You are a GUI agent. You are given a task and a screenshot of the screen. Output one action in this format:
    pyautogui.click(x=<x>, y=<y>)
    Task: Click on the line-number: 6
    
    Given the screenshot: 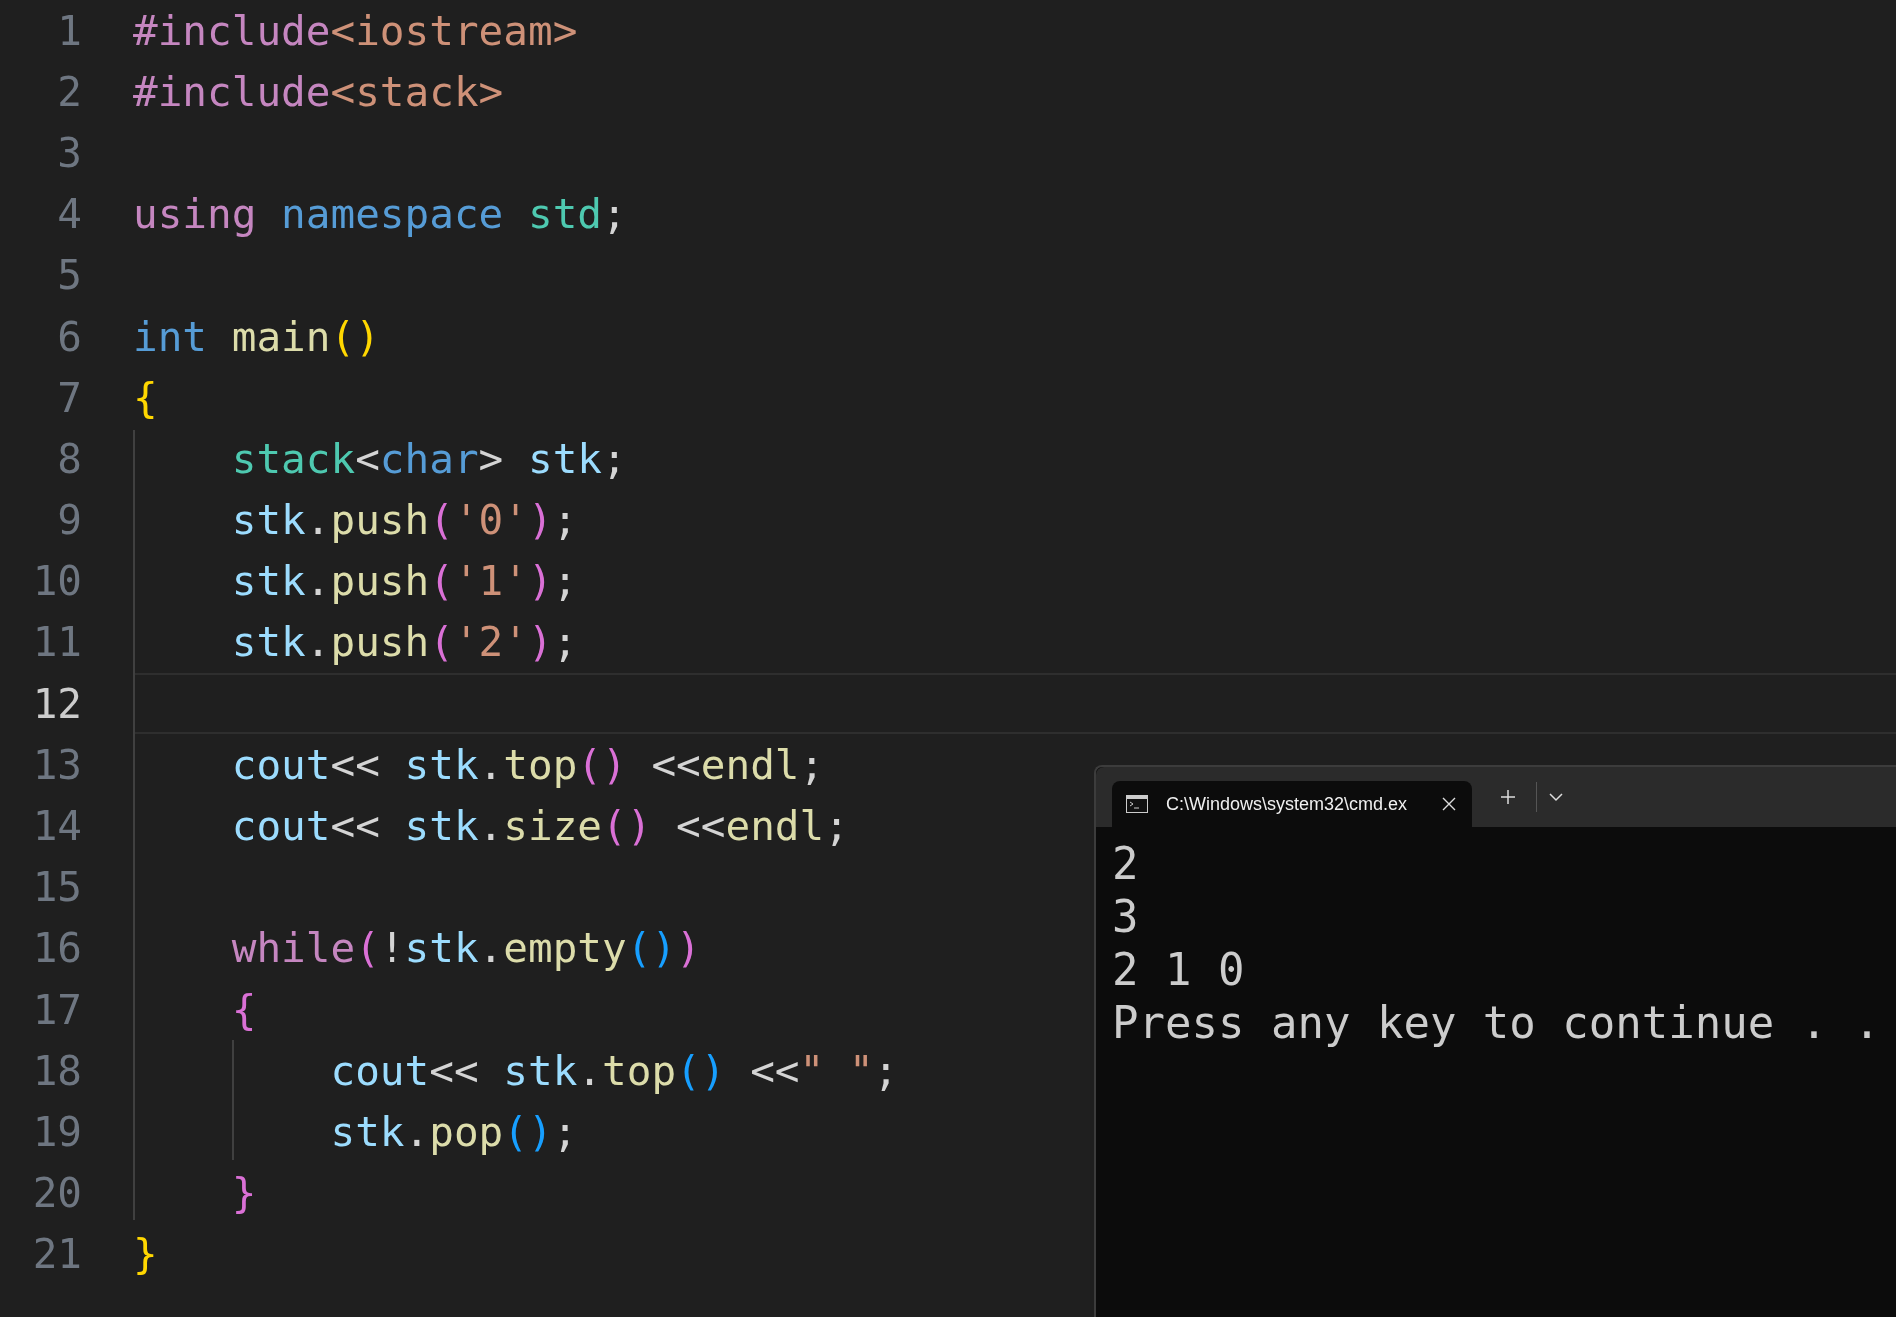 What is the action you would take?
    pyautogui.click(x=69, y=336)
    